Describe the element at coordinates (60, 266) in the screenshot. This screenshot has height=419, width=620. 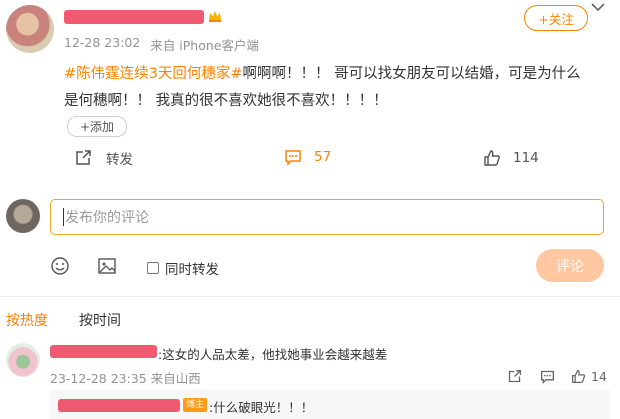
I see `emoji-icon` at that location.